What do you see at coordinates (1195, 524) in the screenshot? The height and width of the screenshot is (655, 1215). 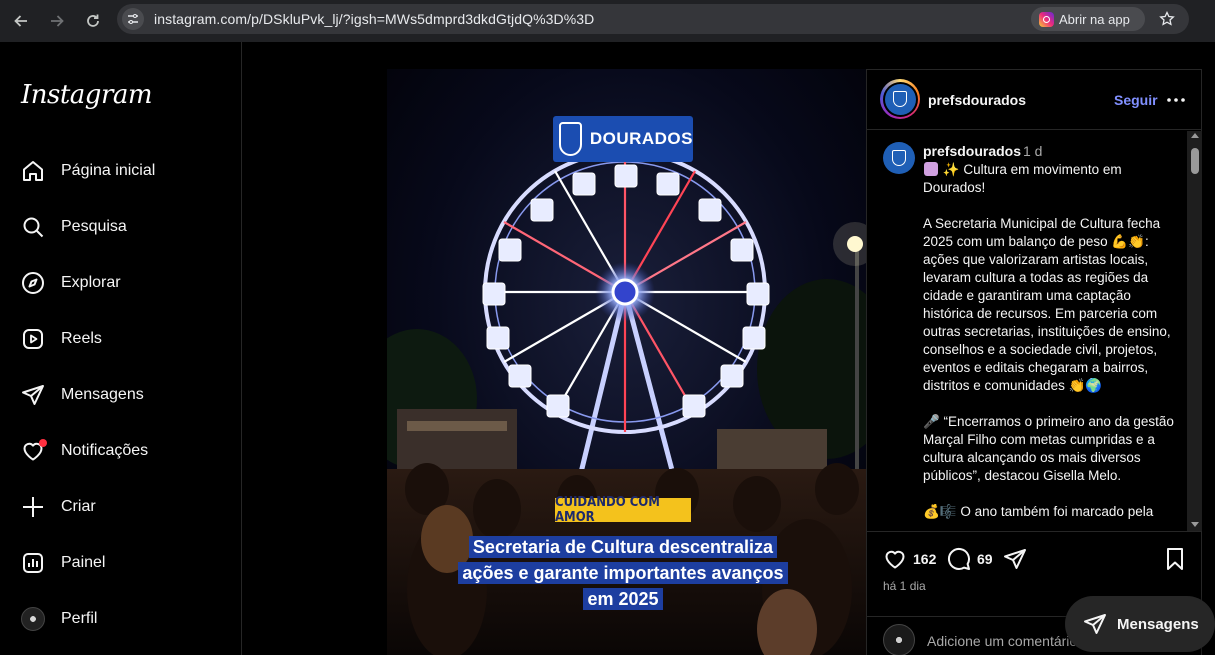 I see `scroll-down-arrow-icon` at bounding box center [1195, 524].